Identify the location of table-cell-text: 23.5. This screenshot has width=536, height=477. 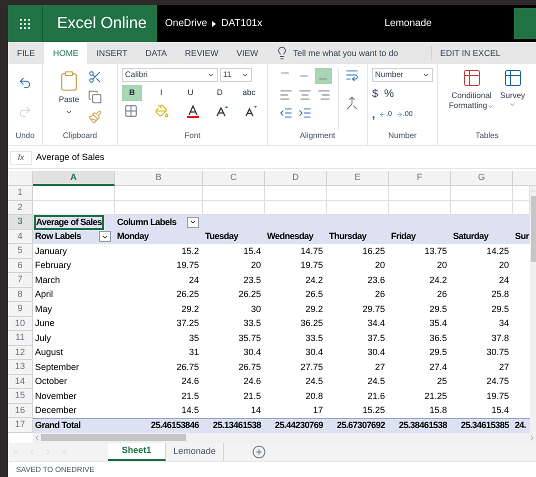
(252, 280).